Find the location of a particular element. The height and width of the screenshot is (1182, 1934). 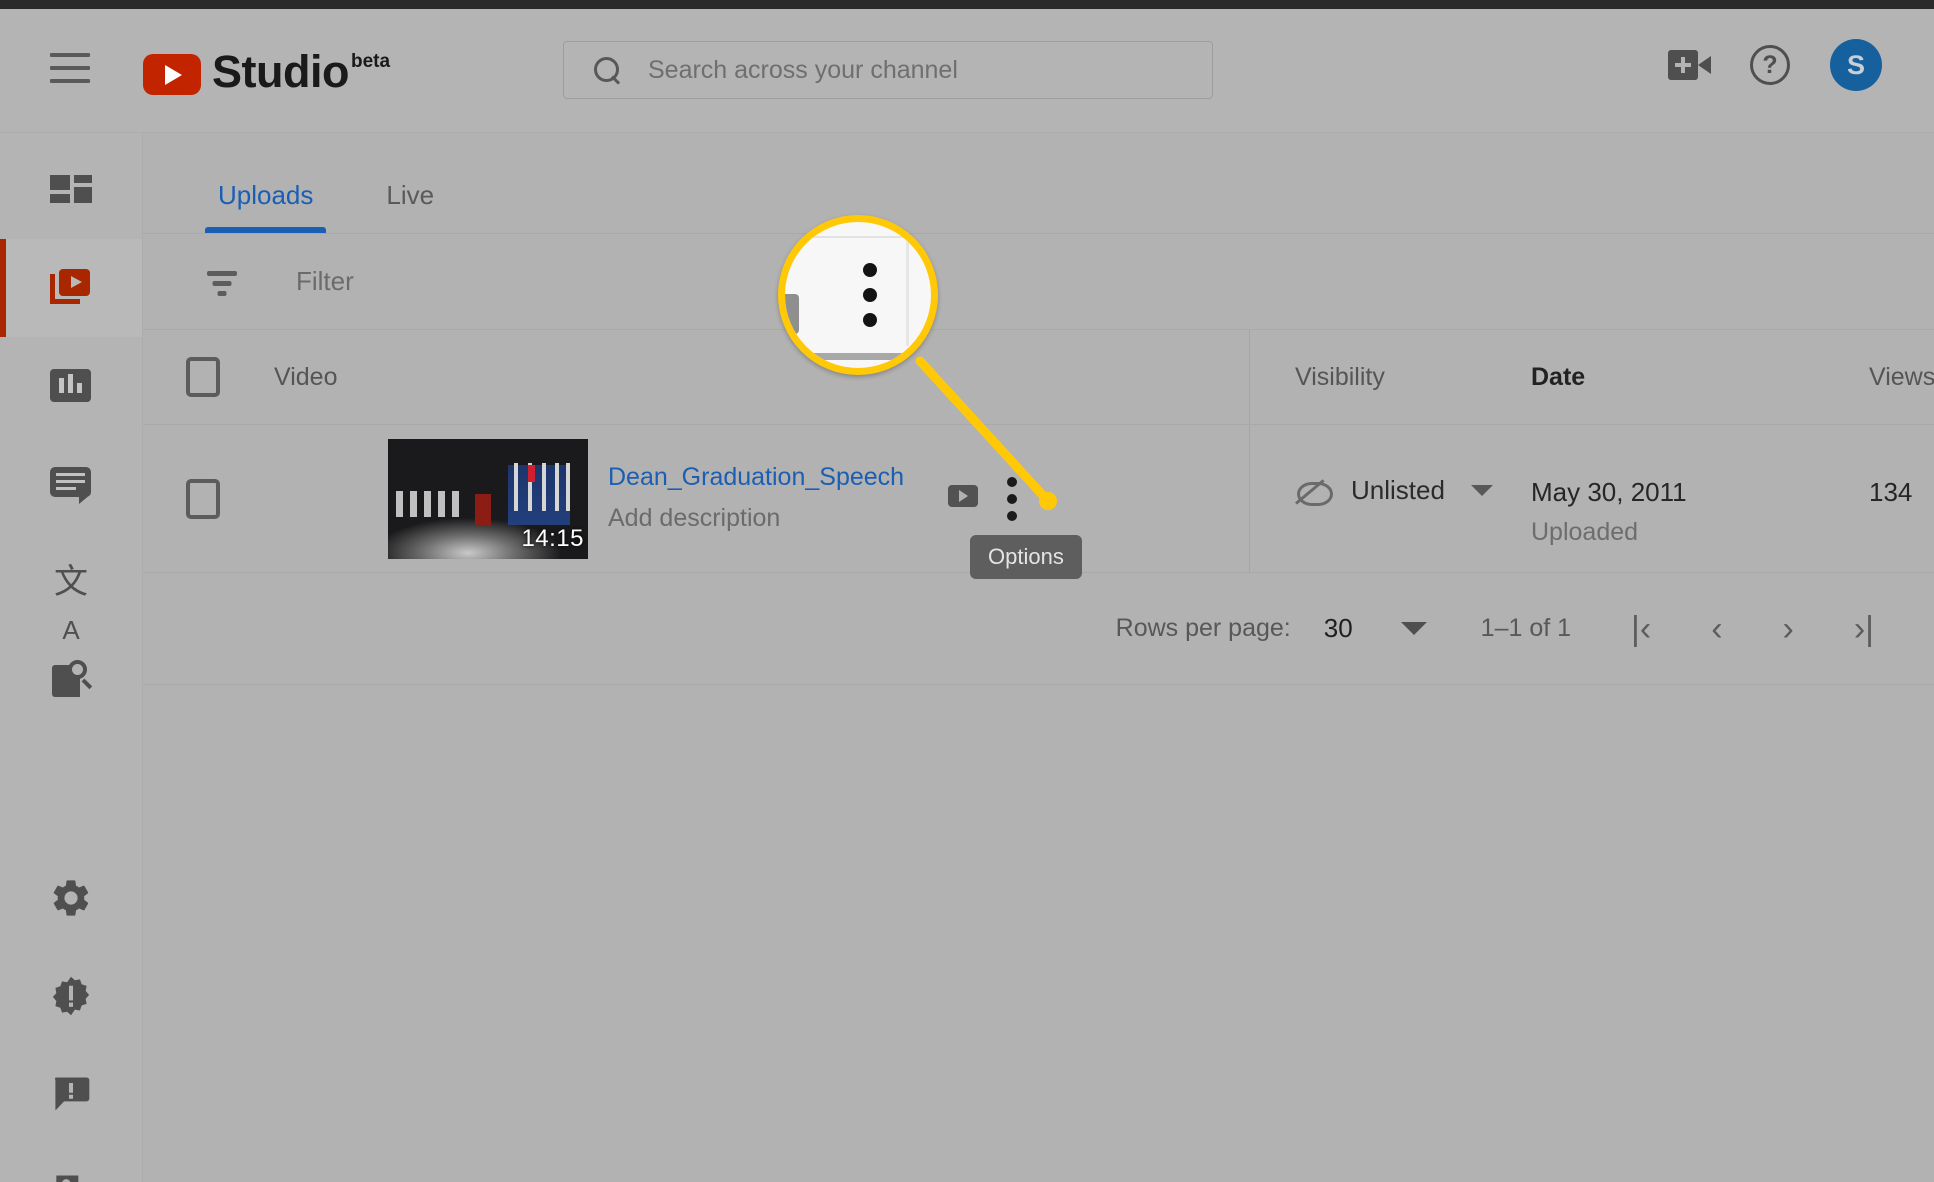

video-description-placeholder: Add description is located at coordinates (694, 518).